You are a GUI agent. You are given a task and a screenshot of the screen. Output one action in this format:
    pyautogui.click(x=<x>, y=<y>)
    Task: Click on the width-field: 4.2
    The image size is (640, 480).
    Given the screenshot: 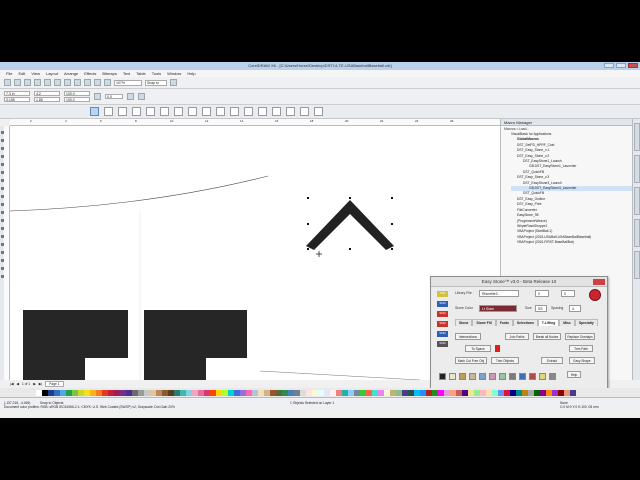 What is the action you would take?
    pyautogui.click(x=47, y=93)
    